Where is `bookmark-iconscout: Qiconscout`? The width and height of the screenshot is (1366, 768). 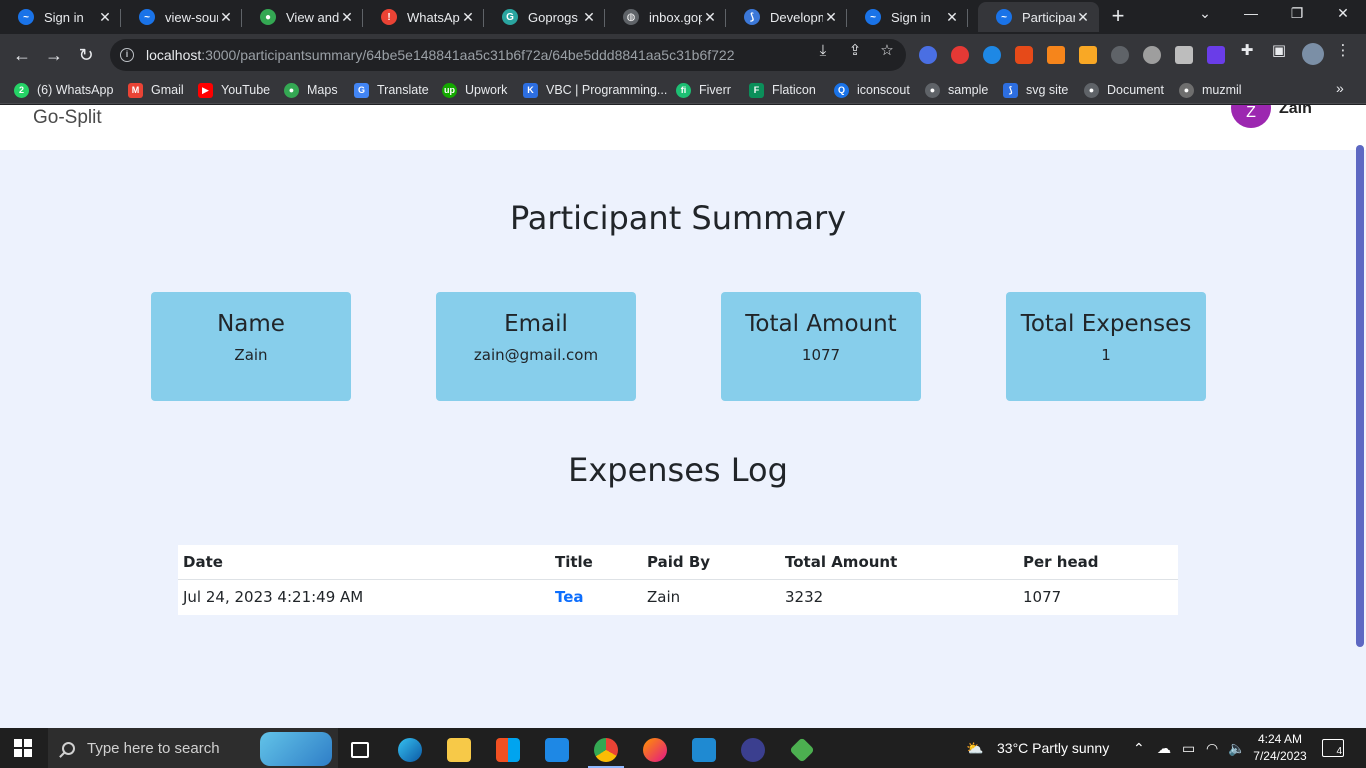
bookmark-iconscout: Qiconscout is located at coordinates (872, 90).